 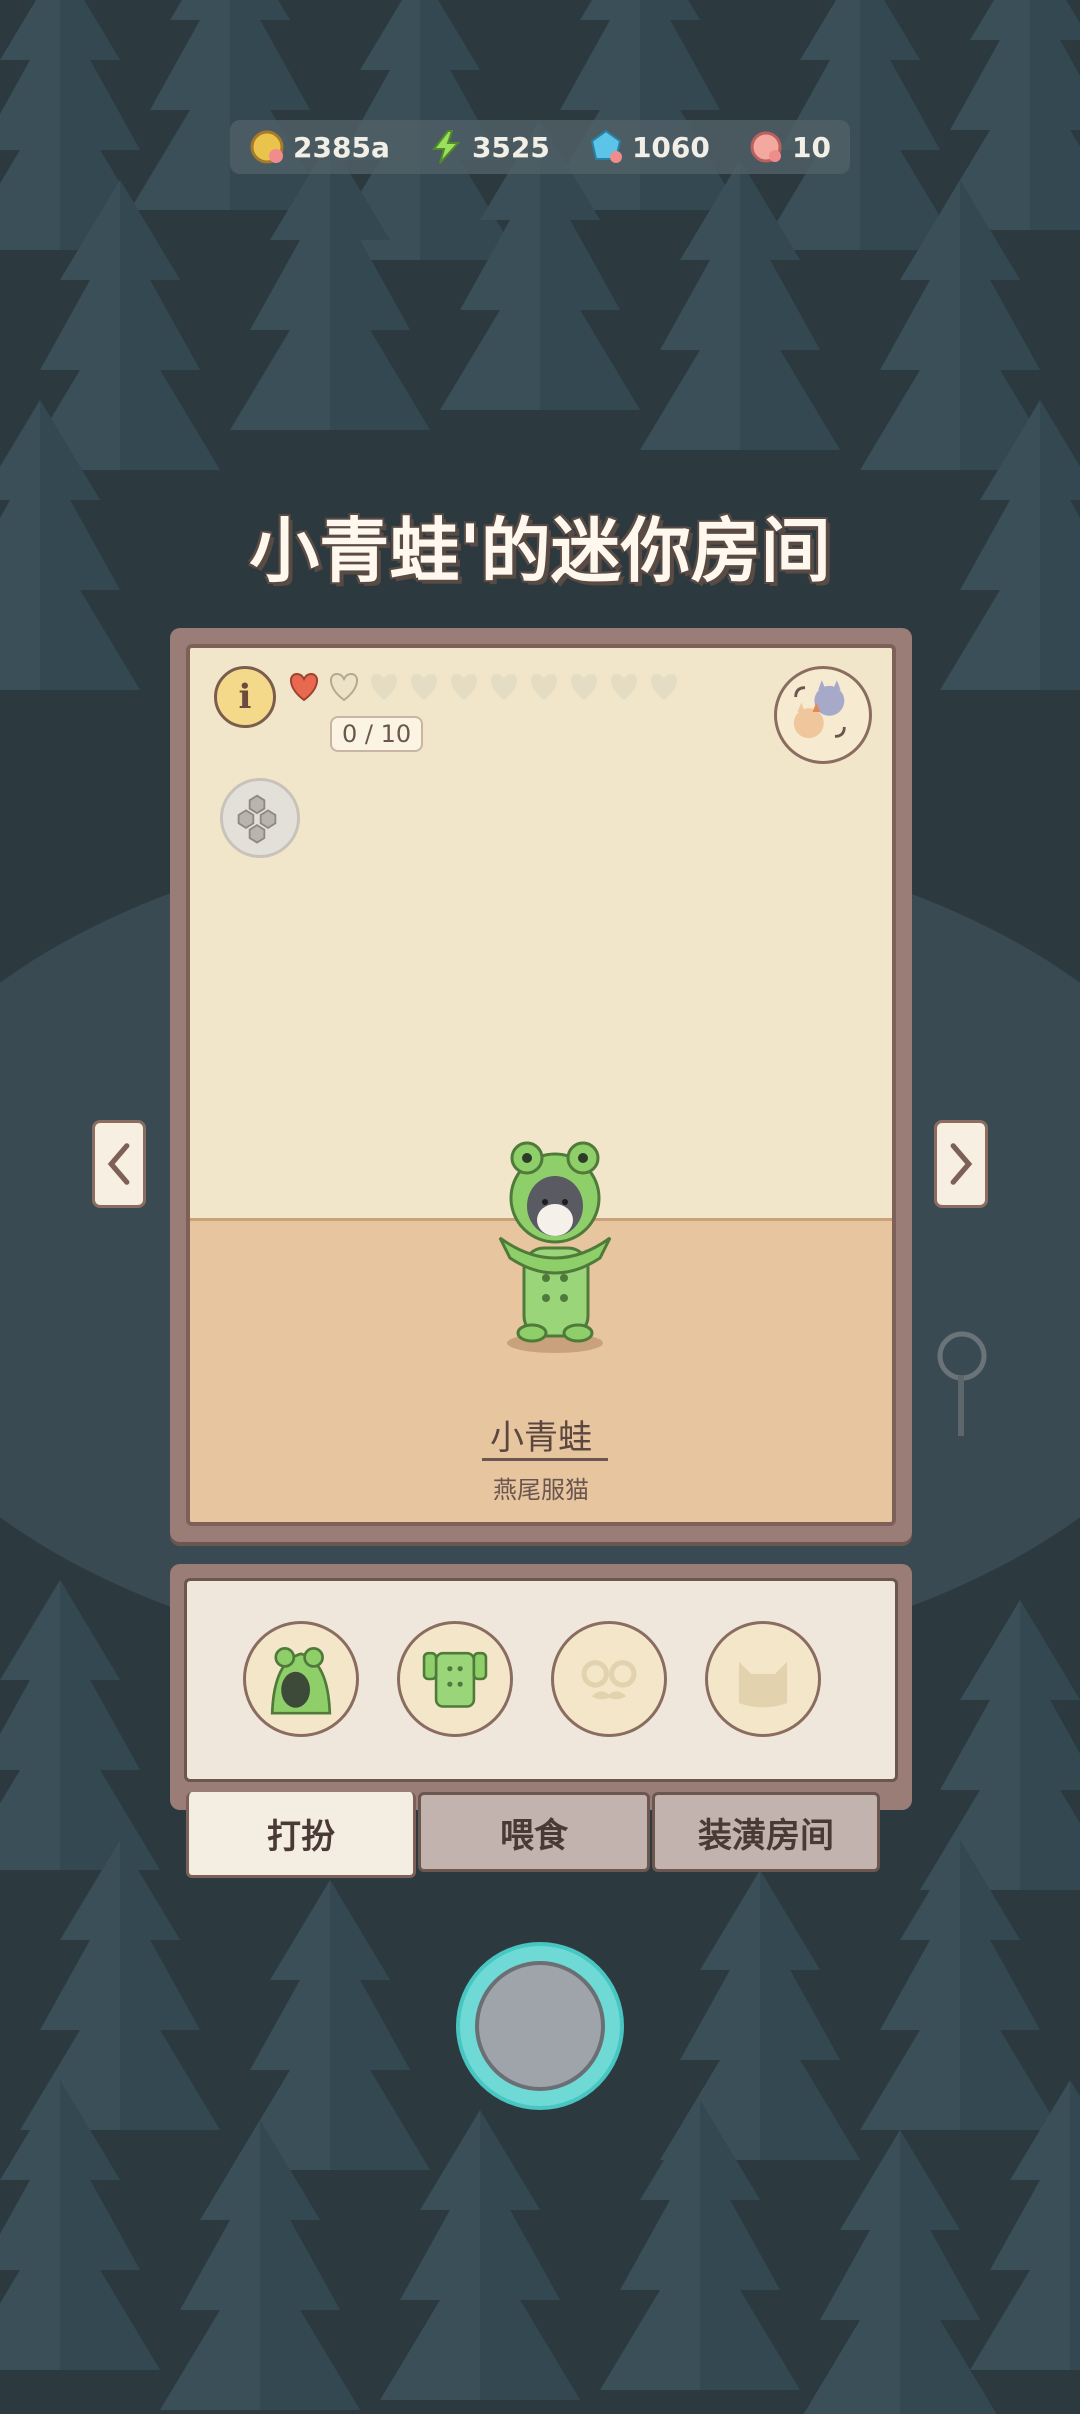 What do you see at coordinates (267, 147) in the screenshot?
I see `coin-icon` at bounding box center [267, 147].